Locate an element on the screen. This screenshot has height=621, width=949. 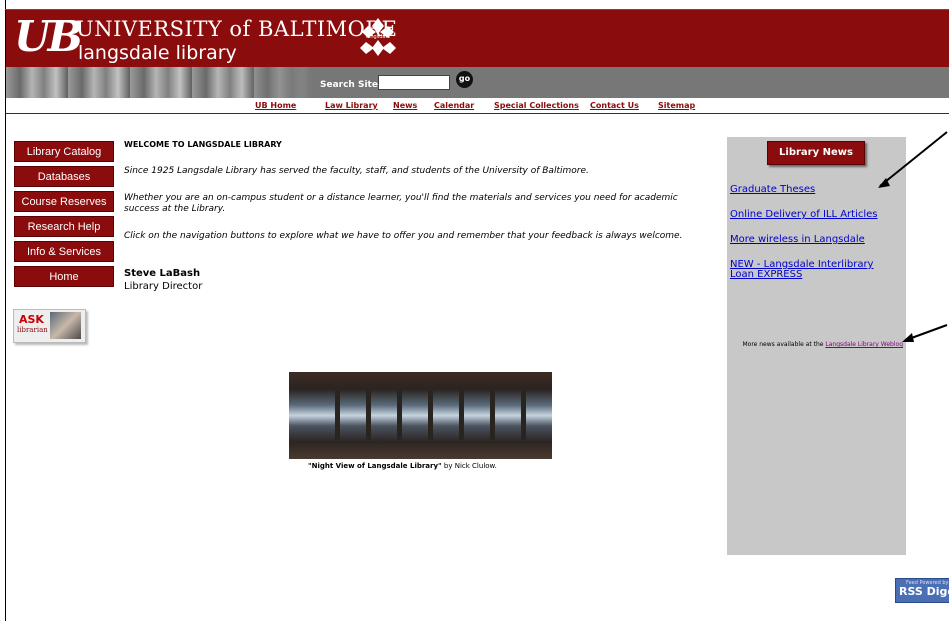
welcome-heading: WELCOME TO LANGSDALE LIBRARY is located at coordinates (203, 144).